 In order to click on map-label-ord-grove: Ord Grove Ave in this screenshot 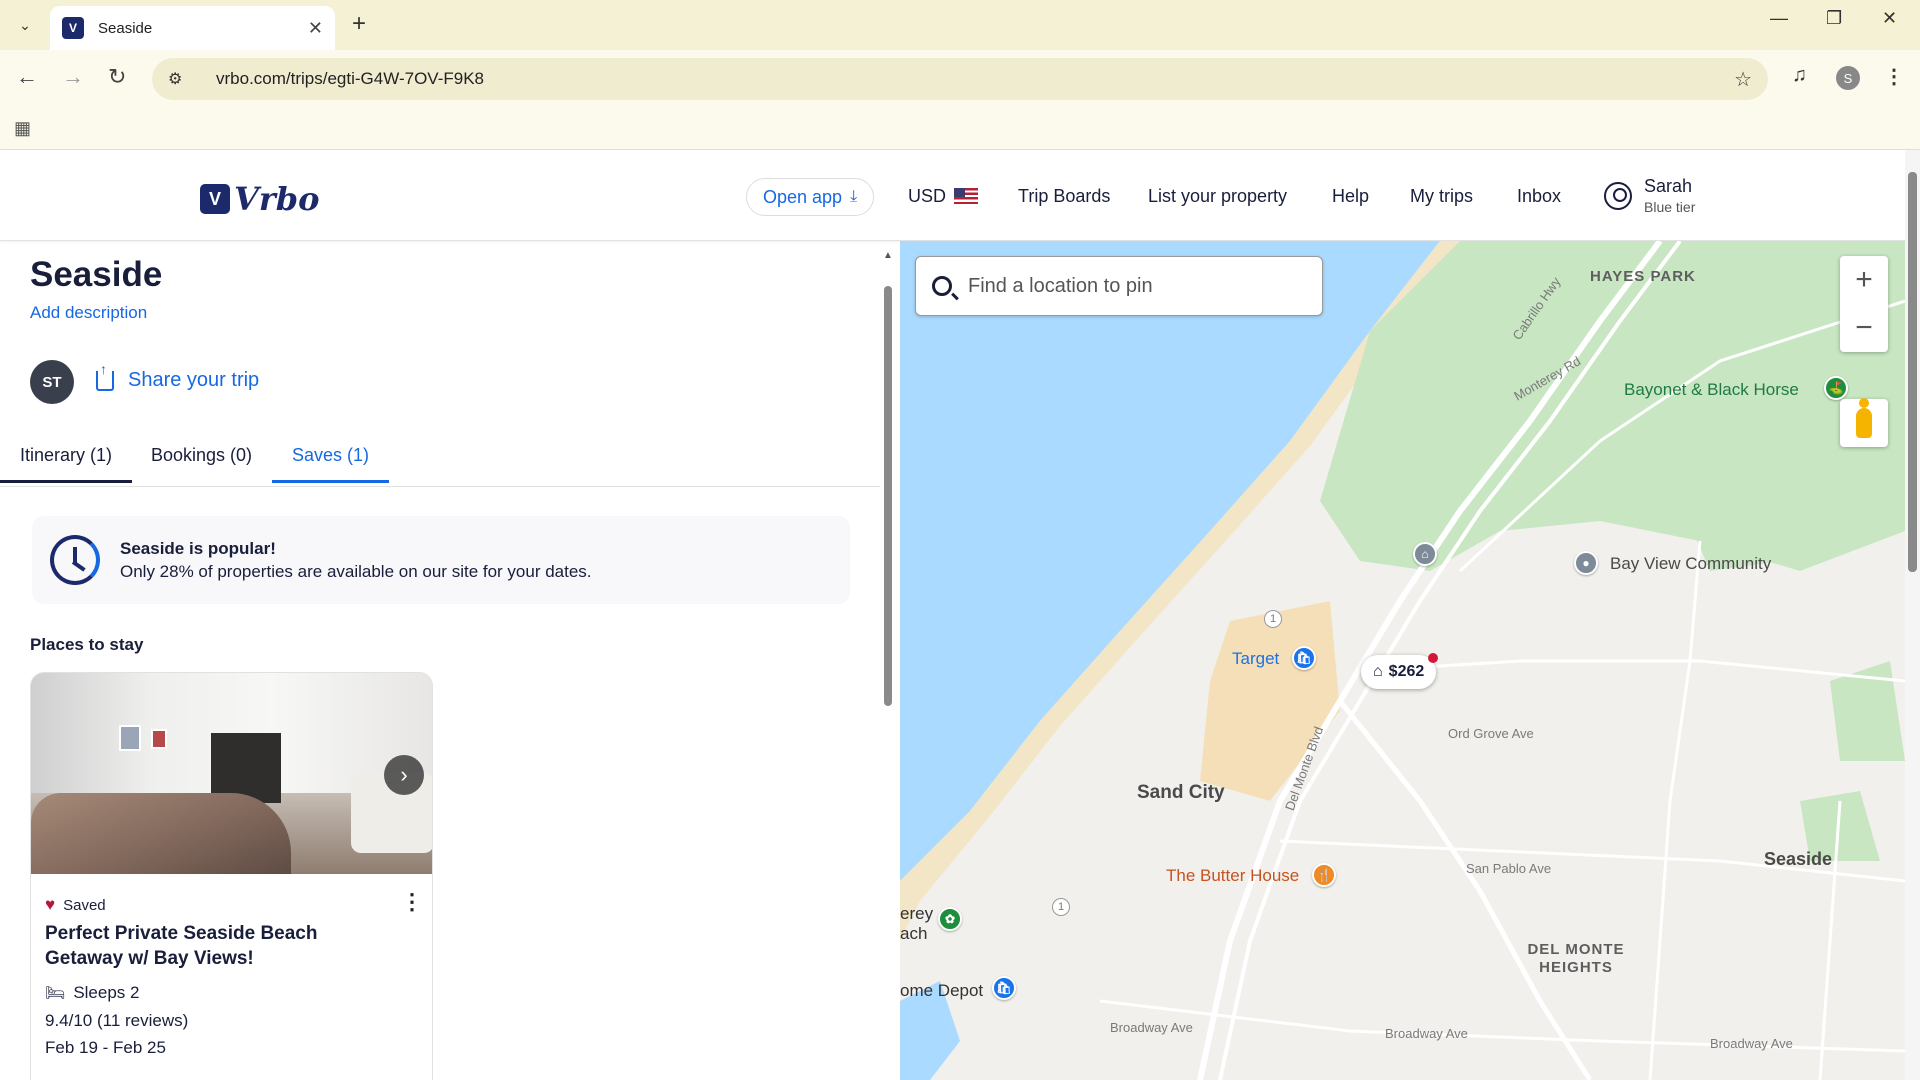, I will do `click(1491, 733)`.